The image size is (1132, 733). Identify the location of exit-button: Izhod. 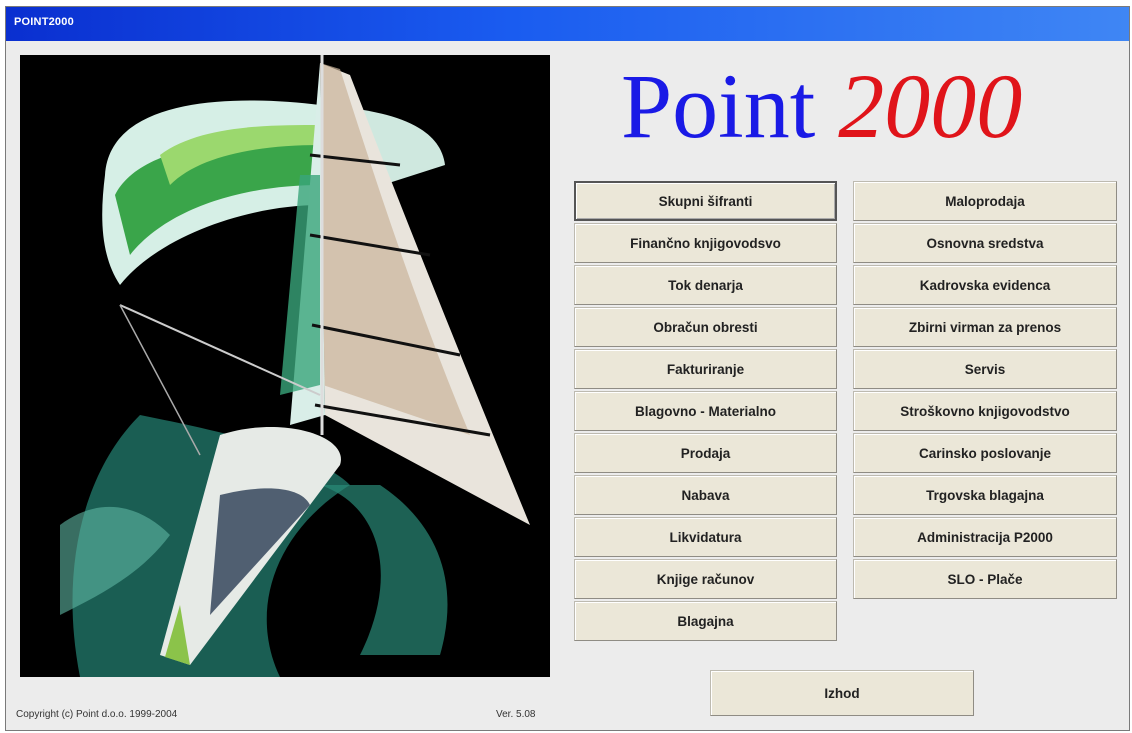
(842, 693).